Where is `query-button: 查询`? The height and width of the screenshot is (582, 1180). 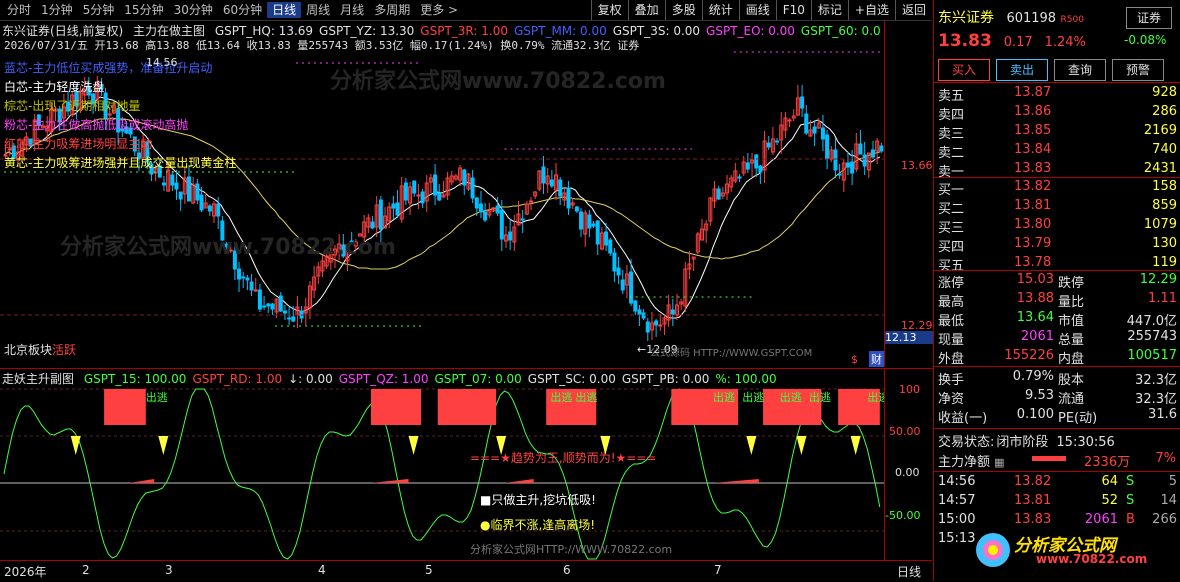
query-button: 查询 is located at coordinates (1080, 70).